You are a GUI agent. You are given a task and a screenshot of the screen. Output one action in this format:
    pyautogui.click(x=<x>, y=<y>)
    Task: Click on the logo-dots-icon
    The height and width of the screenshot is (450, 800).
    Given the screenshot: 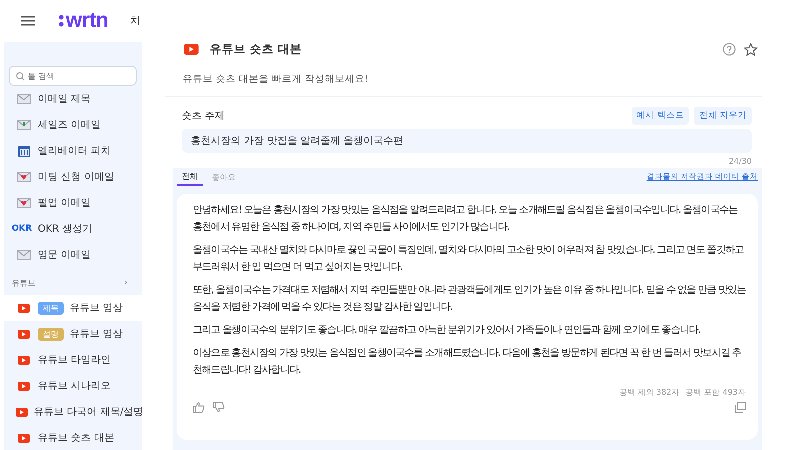 What is the action you would take?
    pyautogui.click(x=61, y=21)
    